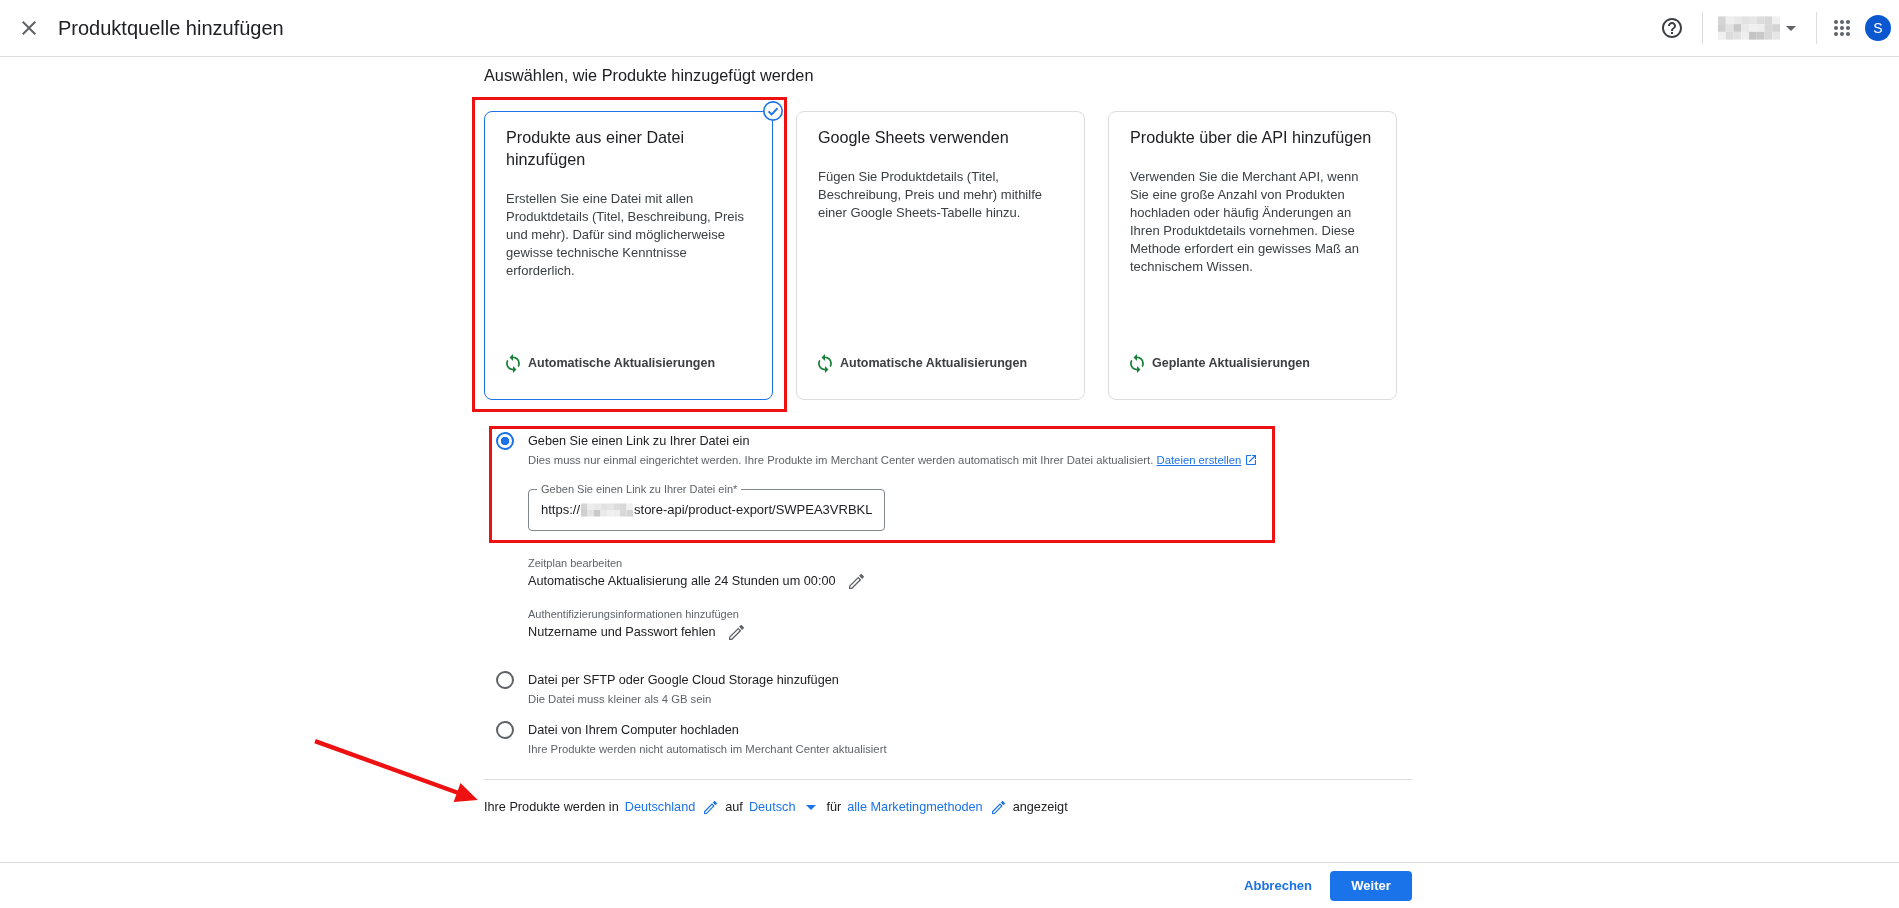 The width and height of the screenshot is (1899, 908). Describe the element at coordinates (622, 632) in the screenshot. I see `setting-value: Nutzername und Passwort fehlen` at that location.